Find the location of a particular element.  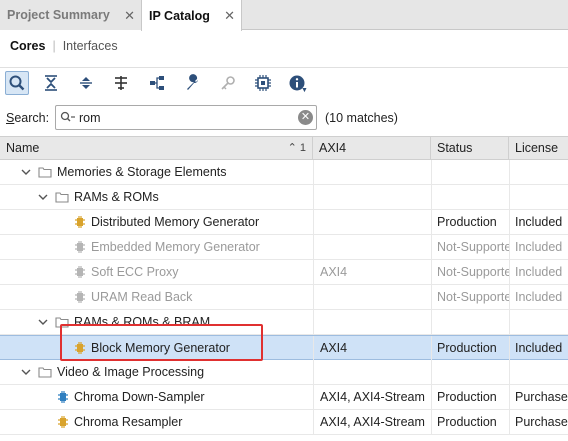

row-name: Embedded Memory Generator is located at coordinates (175, 247).